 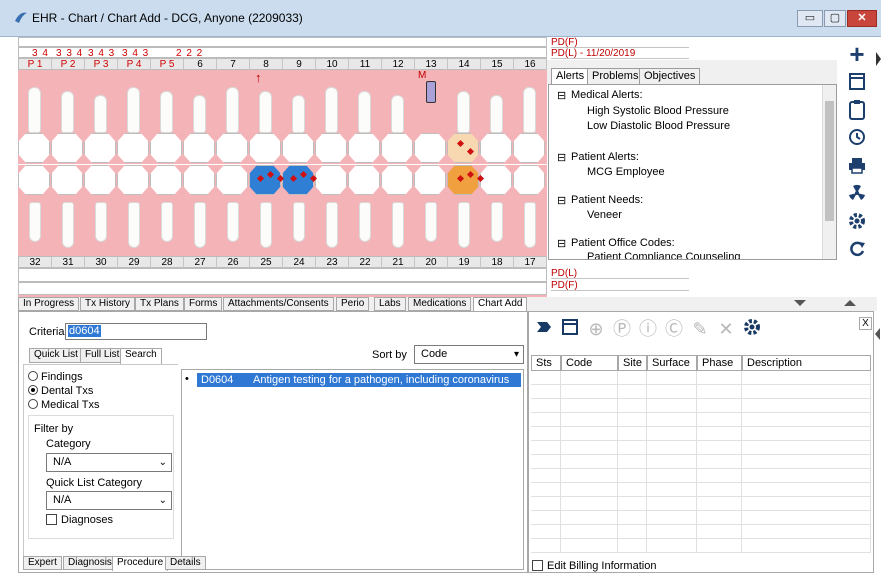 What do you see at coordinates (203, 304) in the screenshot?
I see `tab-forms: Forms` at bounding box center [203, 304].